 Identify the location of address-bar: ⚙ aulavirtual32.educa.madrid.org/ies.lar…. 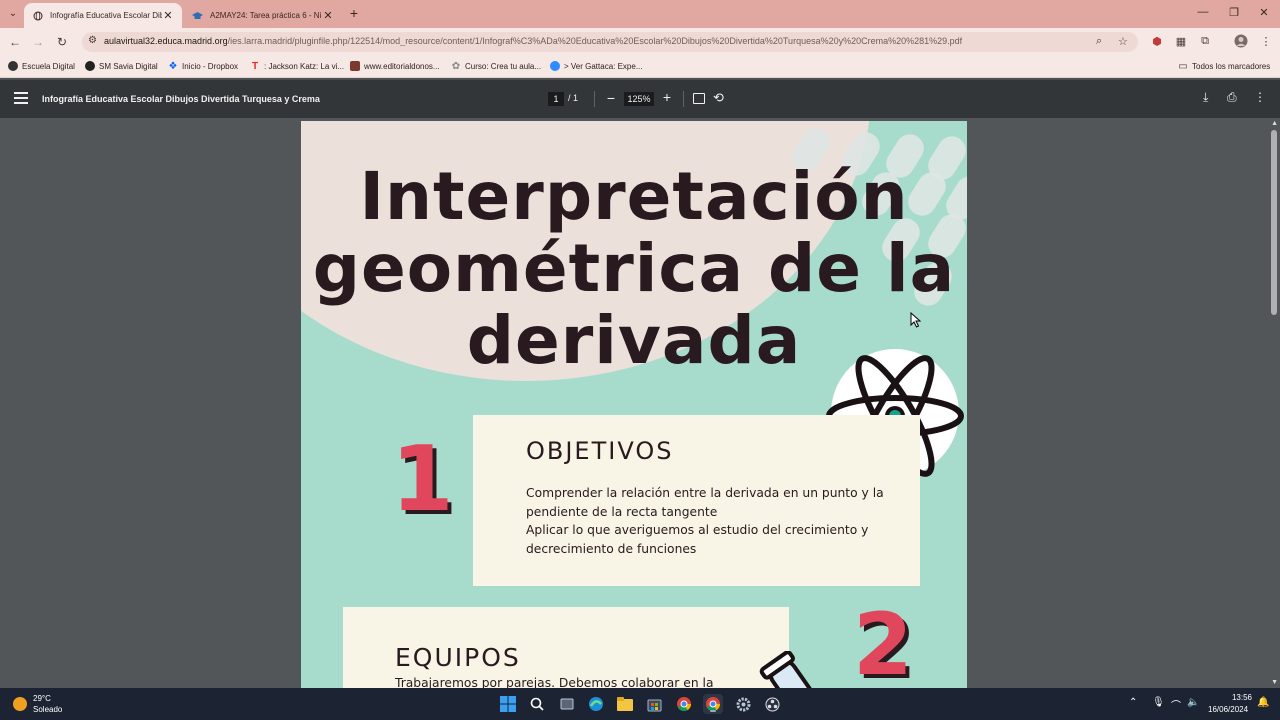
(610, 42).